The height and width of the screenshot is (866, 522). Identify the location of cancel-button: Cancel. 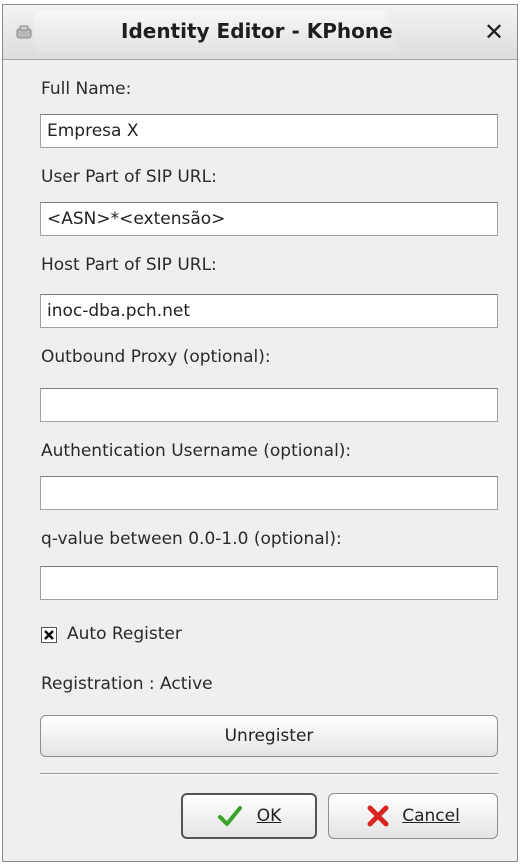
(413, 816).